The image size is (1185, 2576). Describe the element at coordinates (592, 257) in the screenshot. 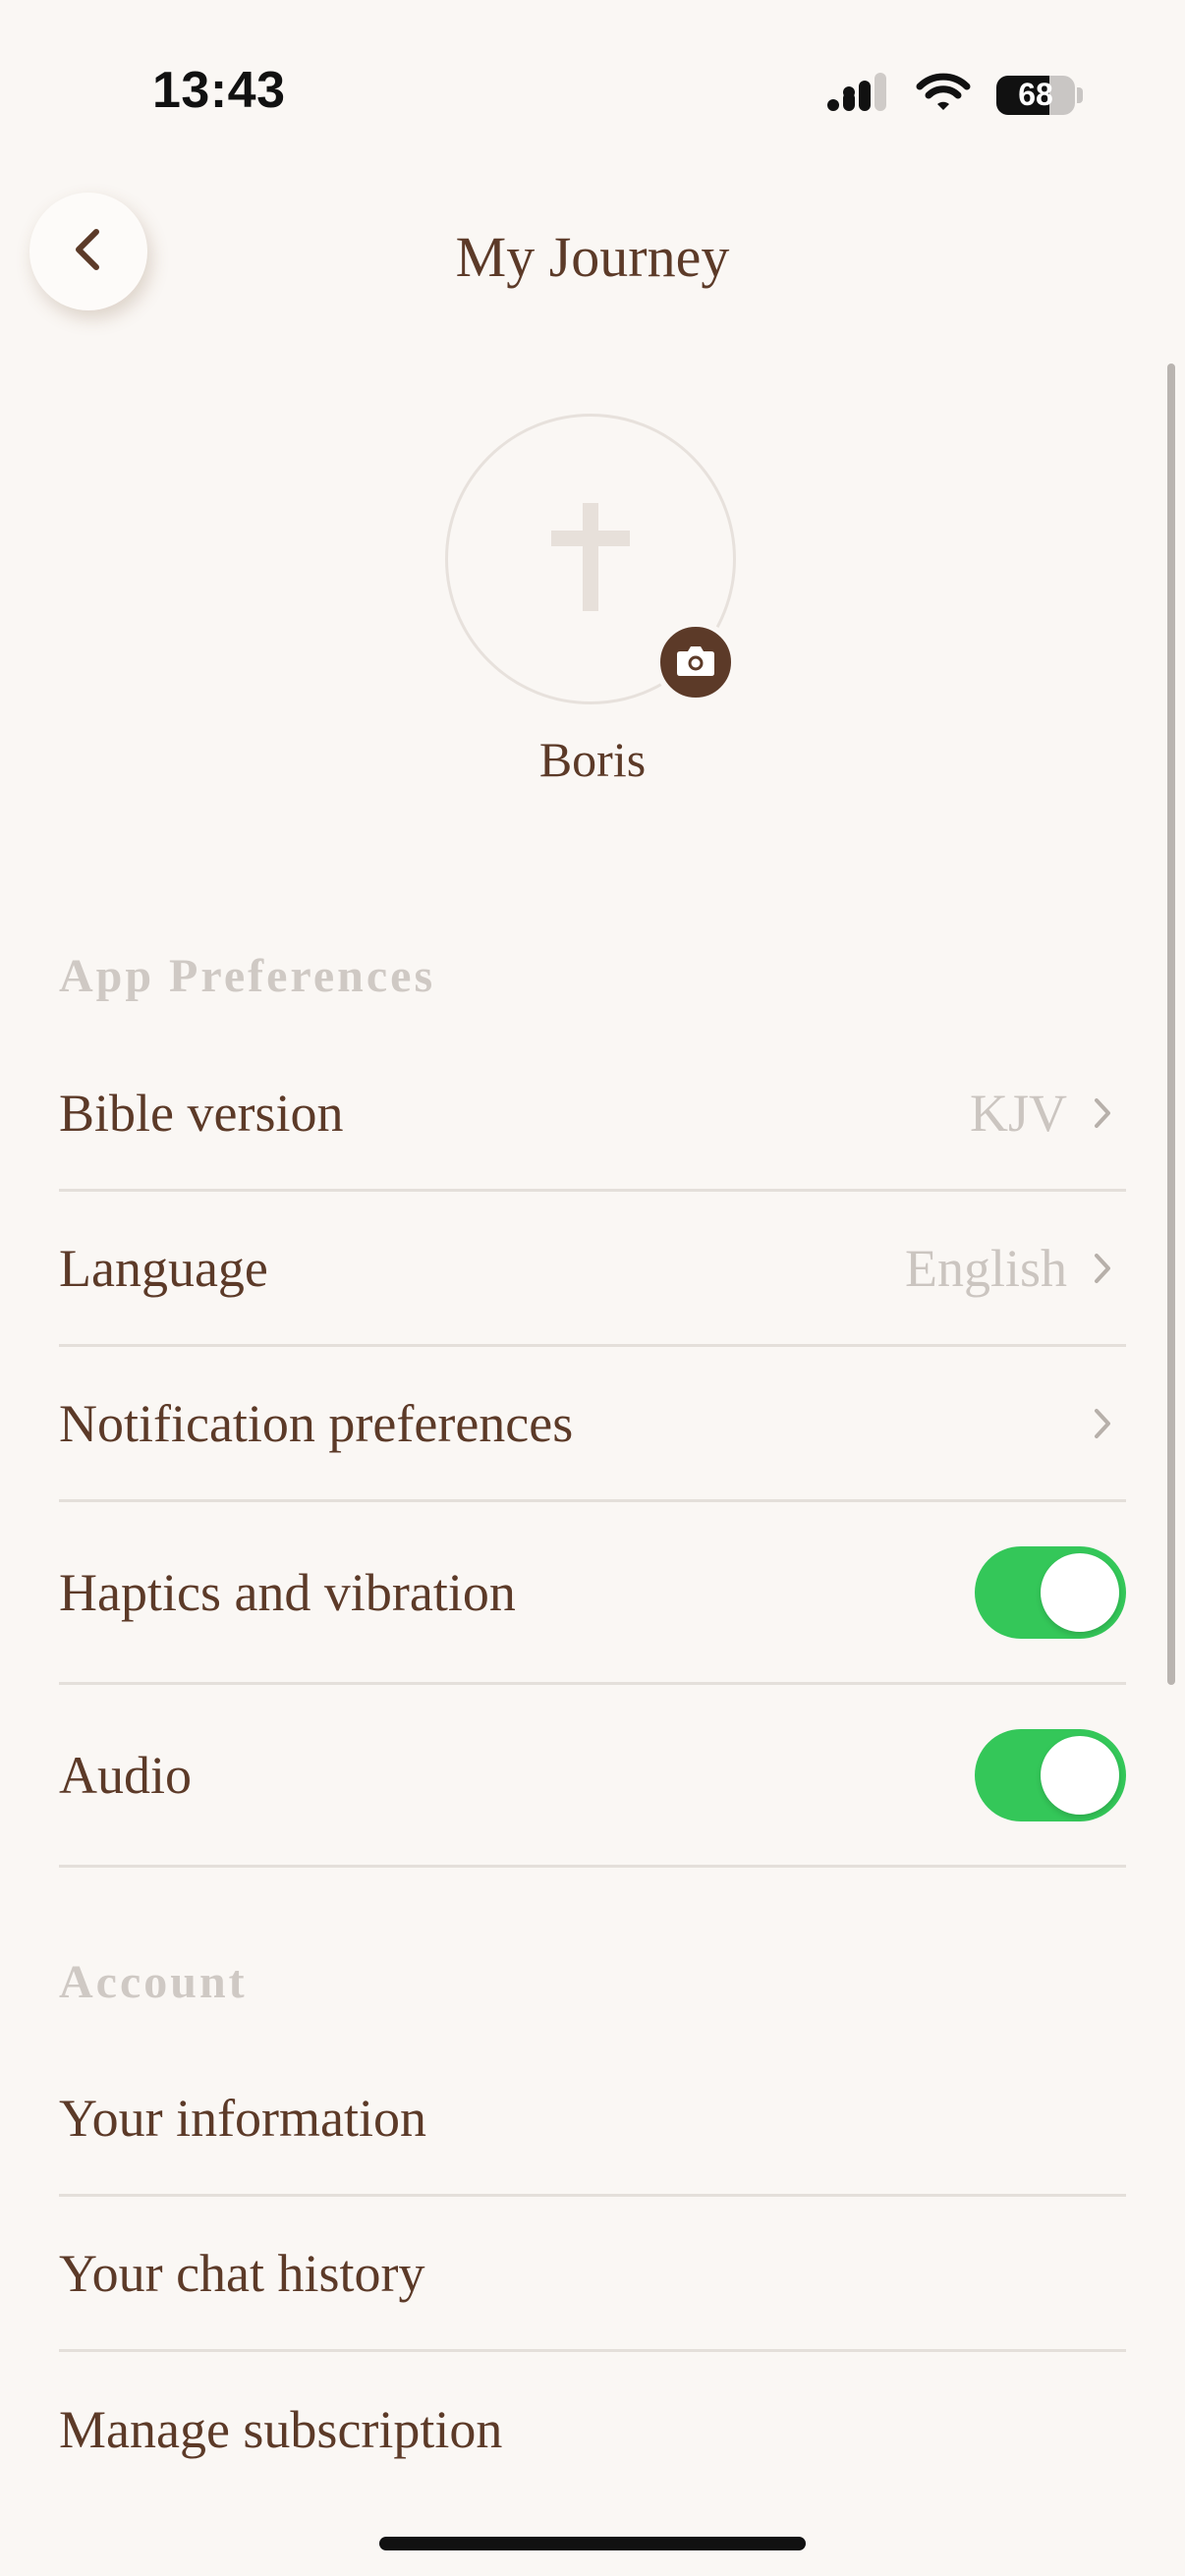

I see `page-title: My Journey` at that location.